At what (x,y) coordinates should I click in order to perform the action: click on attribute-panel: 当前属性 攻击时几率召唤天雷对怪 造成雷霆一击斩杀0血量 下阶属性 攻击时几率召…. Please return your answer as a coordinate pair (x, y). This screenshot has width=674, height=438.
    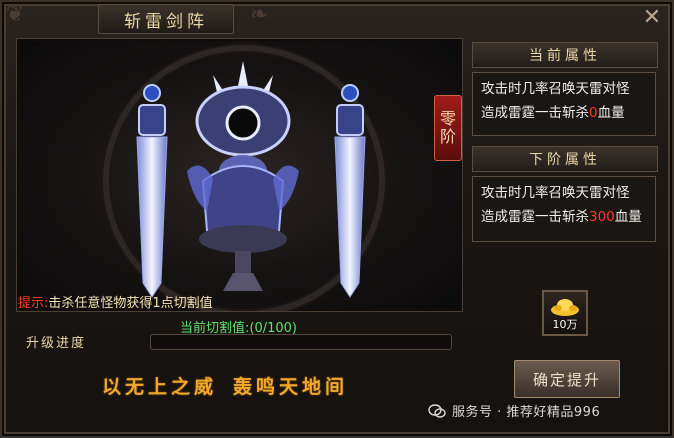
    Looking at the image, I should click on (564, 141).